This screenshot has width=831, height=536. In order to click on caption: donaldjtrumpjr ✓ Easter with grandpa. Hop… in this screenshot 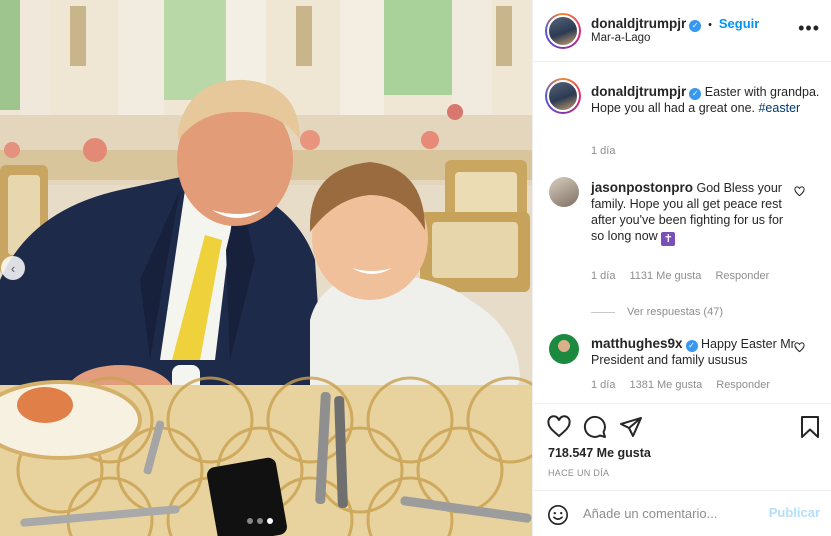, I will do `click(706, 100)`.